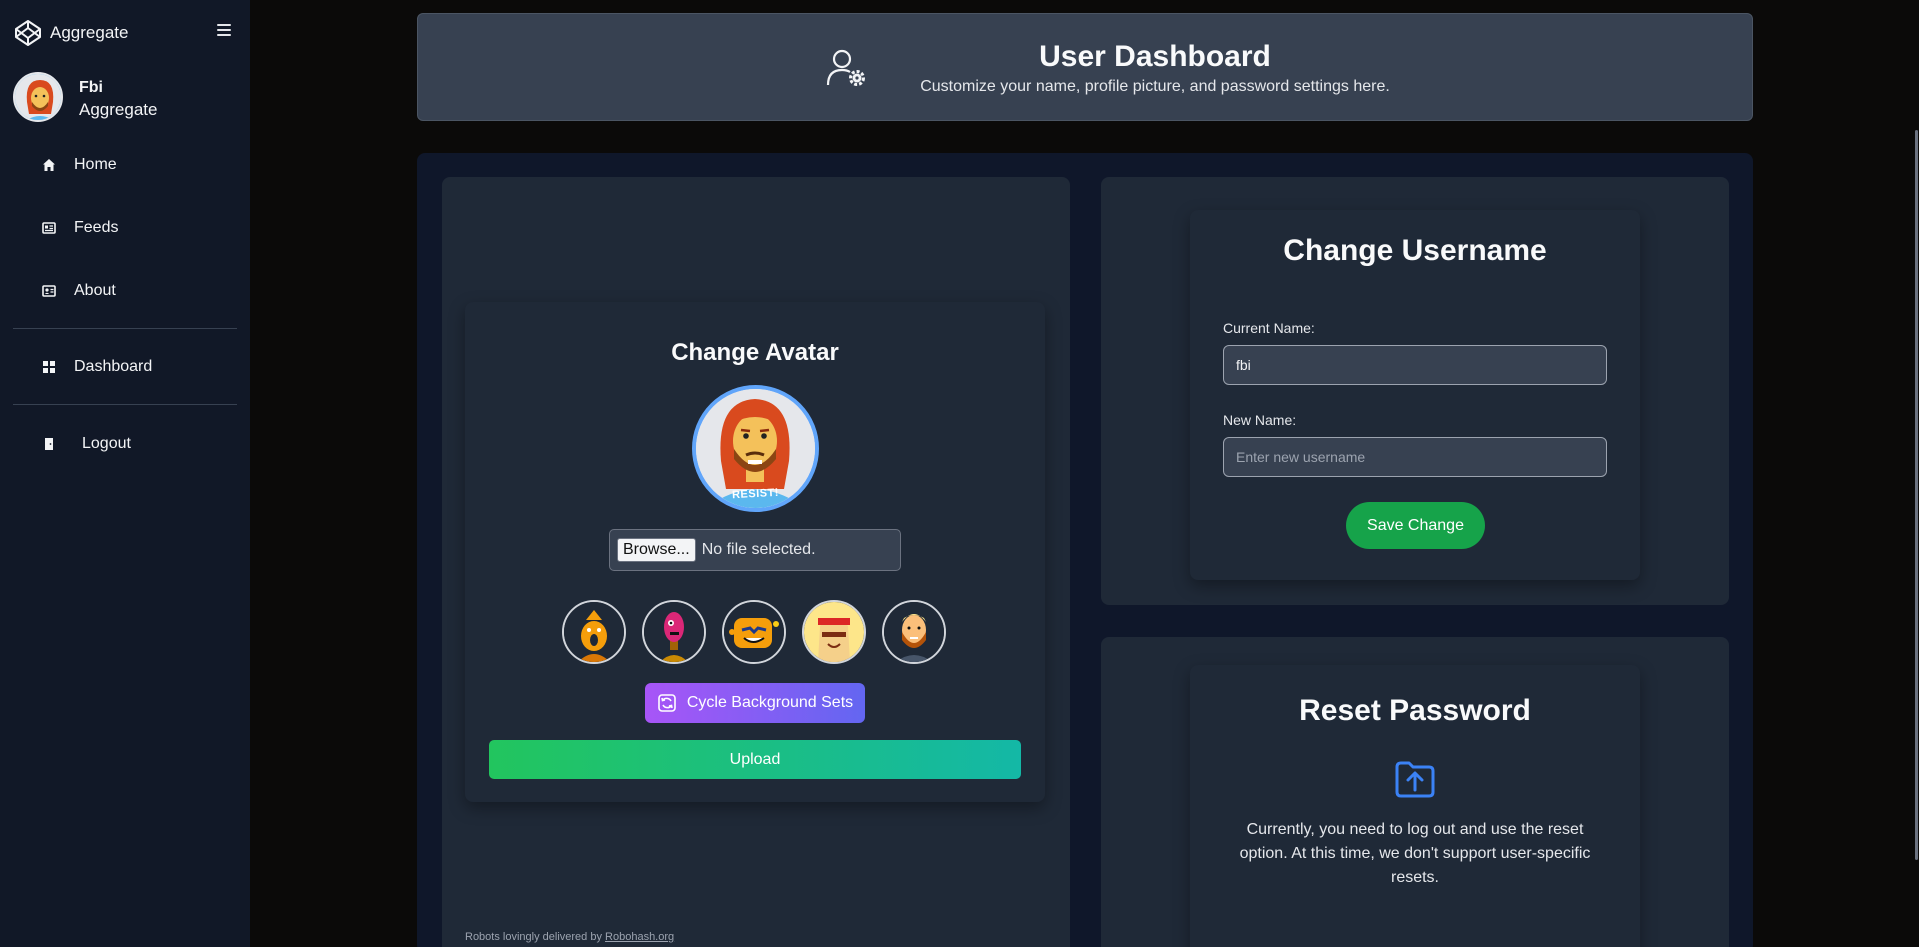 The height and width of the screenshot is (947, 1919). What do you see at coordinates (1415, 250) in the screenshot?
I see `change-username-title: Change Username` at bounding box center [1415, 250].